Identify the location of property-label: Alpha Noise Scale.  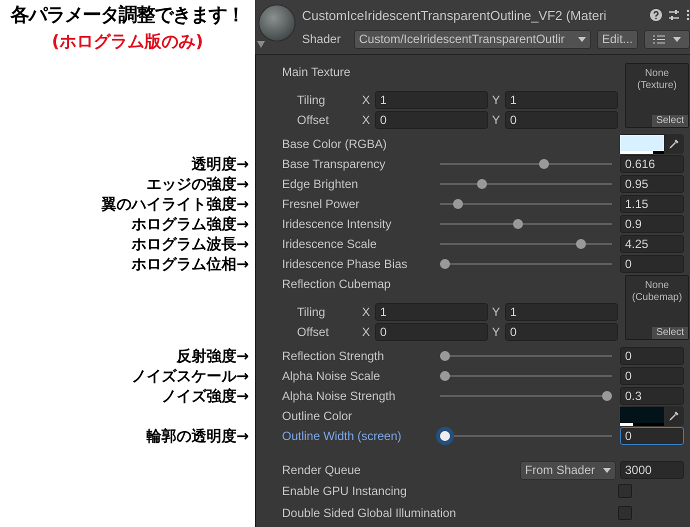
(331, 376).